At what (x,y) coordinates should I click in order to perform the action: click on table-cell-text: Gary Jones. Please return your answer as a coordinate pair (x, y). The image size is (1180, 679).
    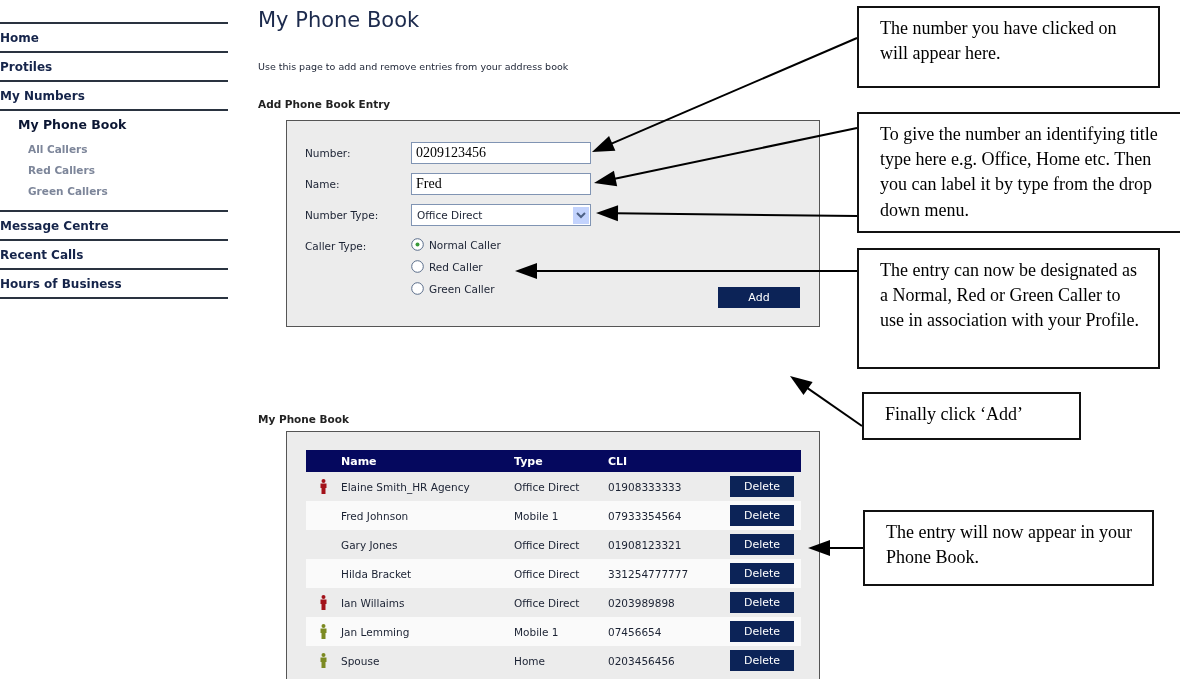
    Looking at the image, I should click on (370, 544).